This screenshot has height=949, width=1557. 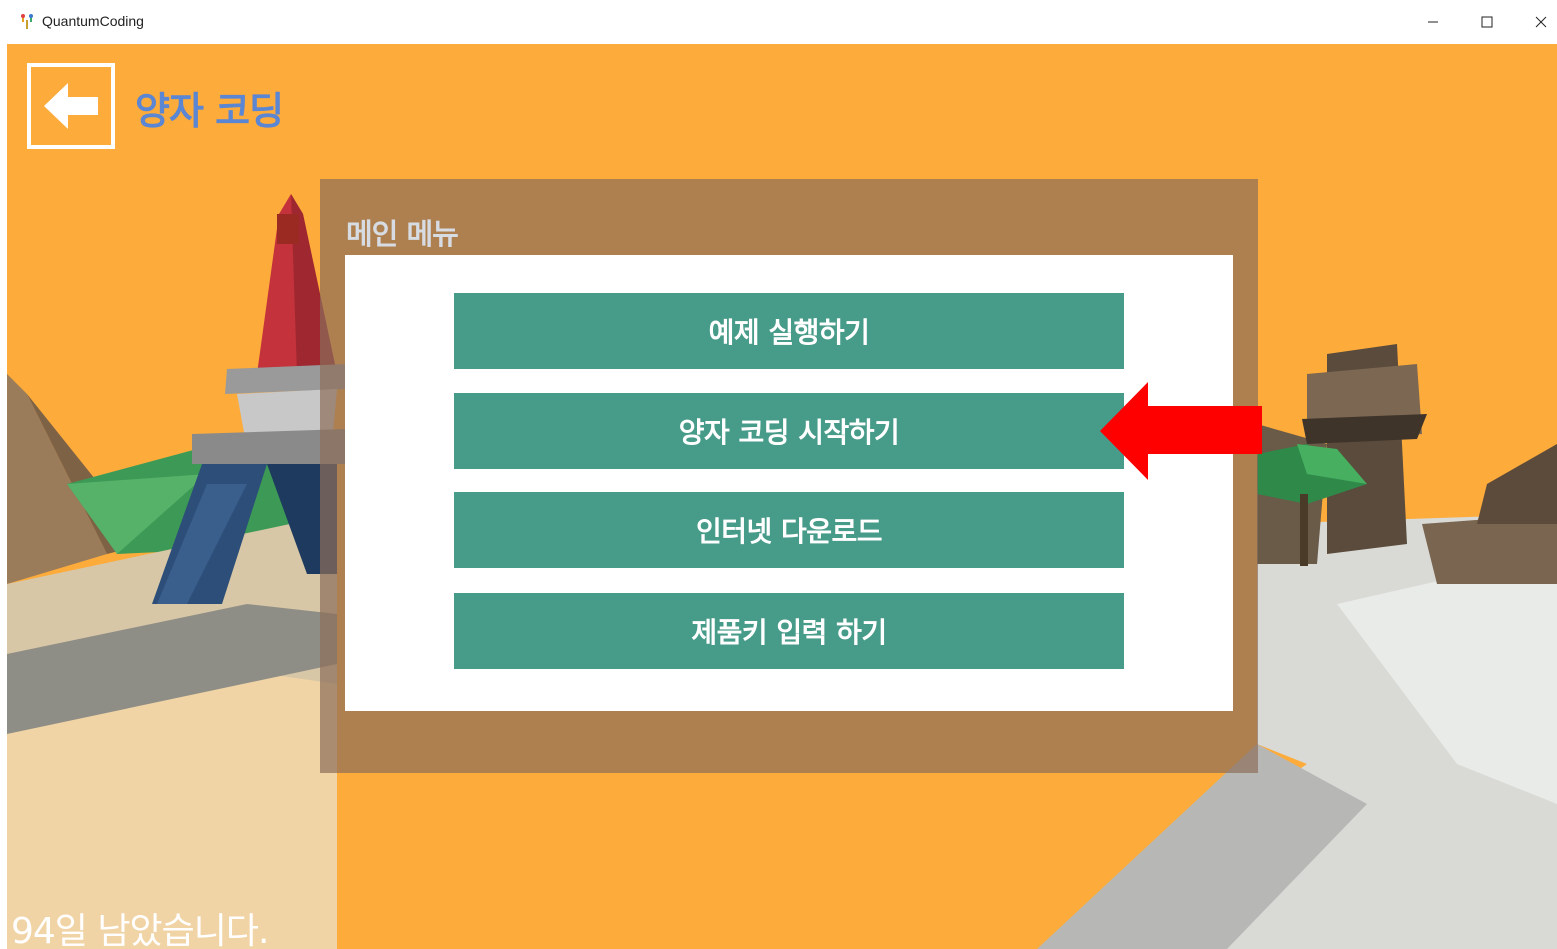 I want to click on internet-download-button: 인터넷 다운로드, so click(x=789, y=530).